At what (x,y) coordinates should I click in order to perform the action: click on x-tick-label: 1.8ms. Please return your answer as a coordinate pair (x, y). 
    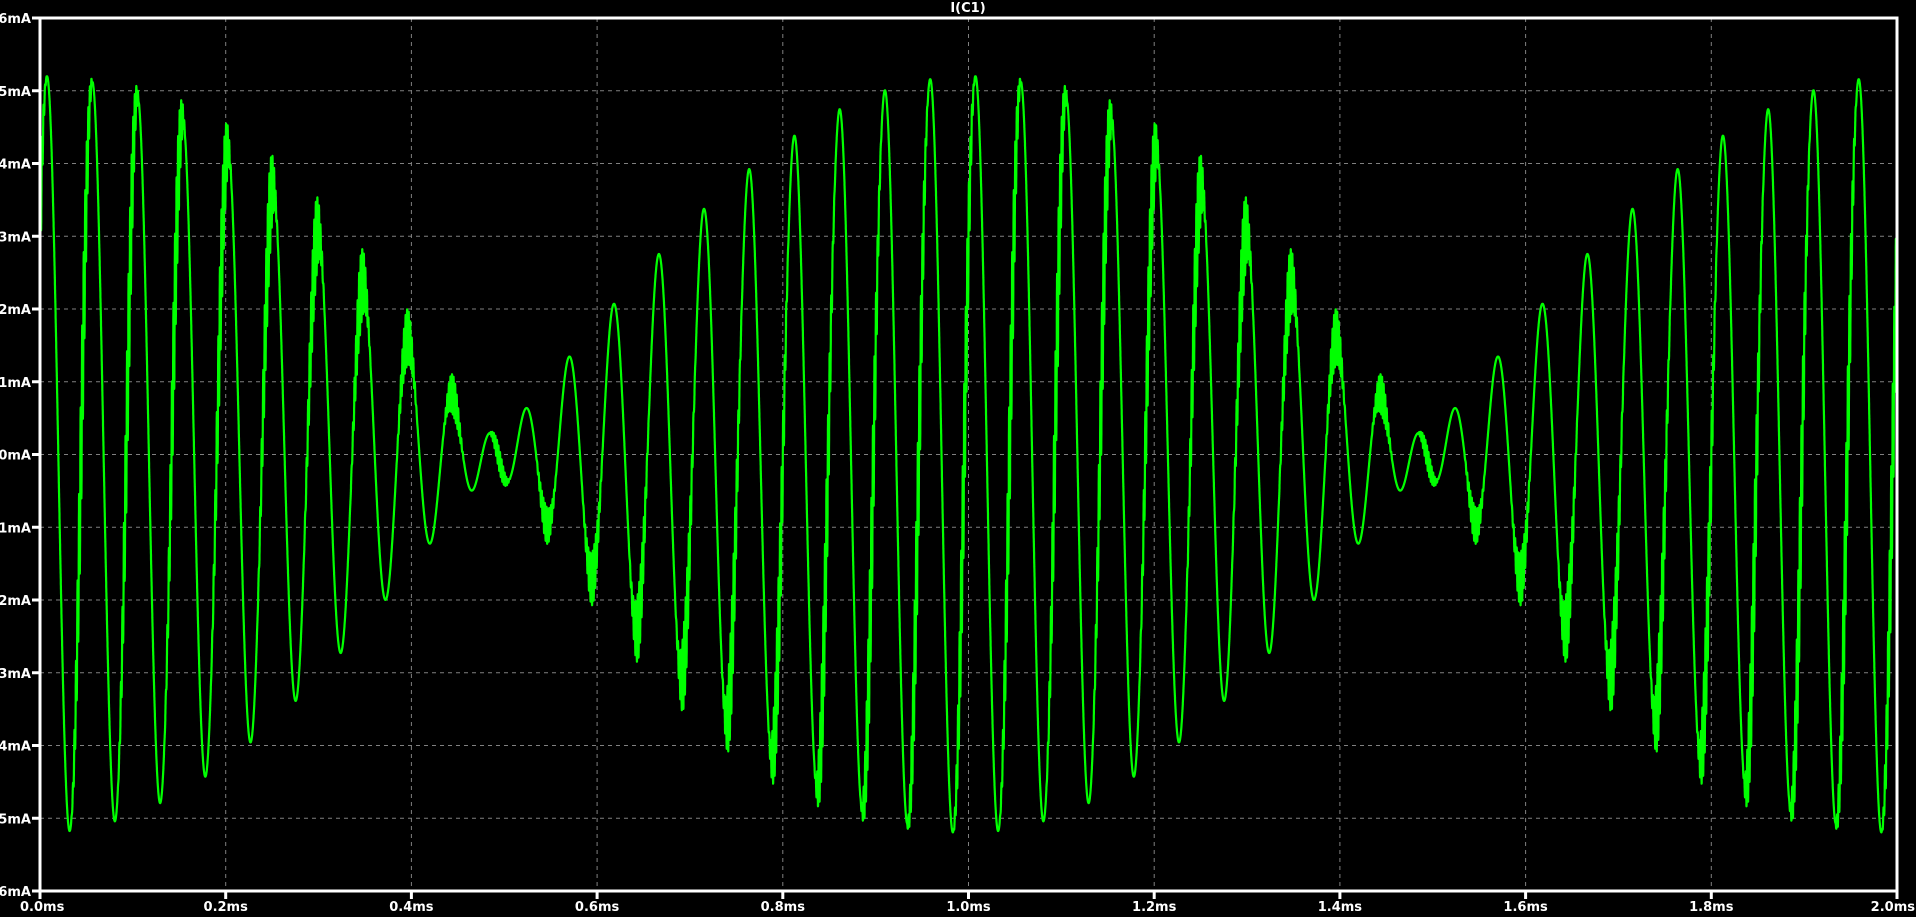
    Looking at the image, I should click on (1711, 907).